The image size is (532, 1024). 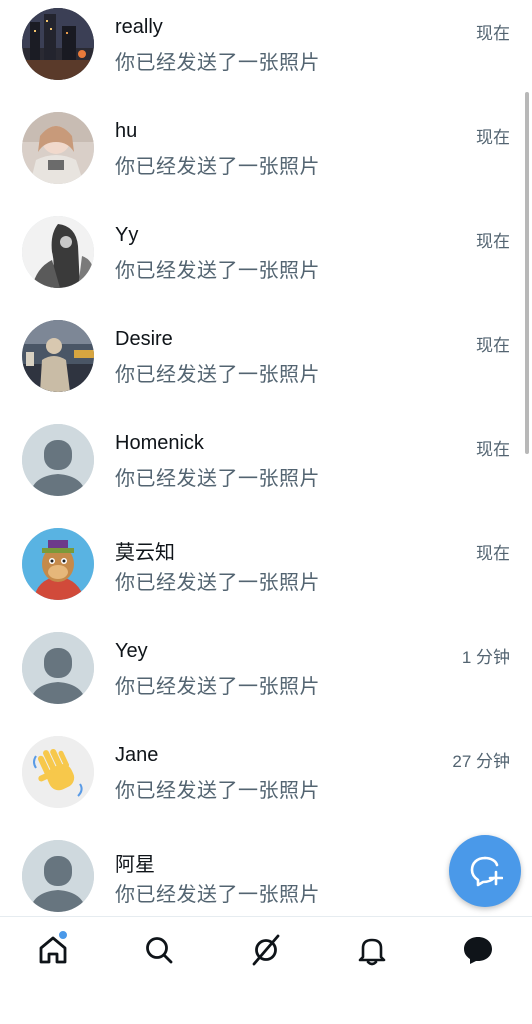 I want to click on conversation-name: Homenick, so click(x=159, y=443).